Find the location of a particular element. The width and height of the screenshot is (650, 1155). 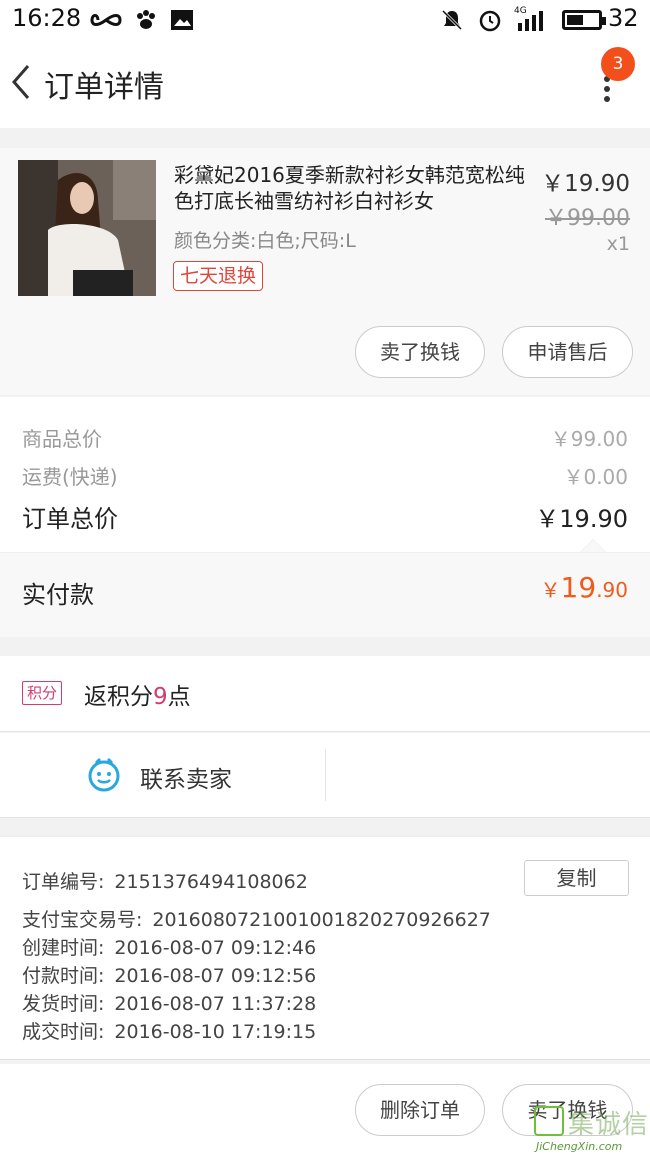

goods-total-value: ￥99.00 is located at coordinates (589, 439).